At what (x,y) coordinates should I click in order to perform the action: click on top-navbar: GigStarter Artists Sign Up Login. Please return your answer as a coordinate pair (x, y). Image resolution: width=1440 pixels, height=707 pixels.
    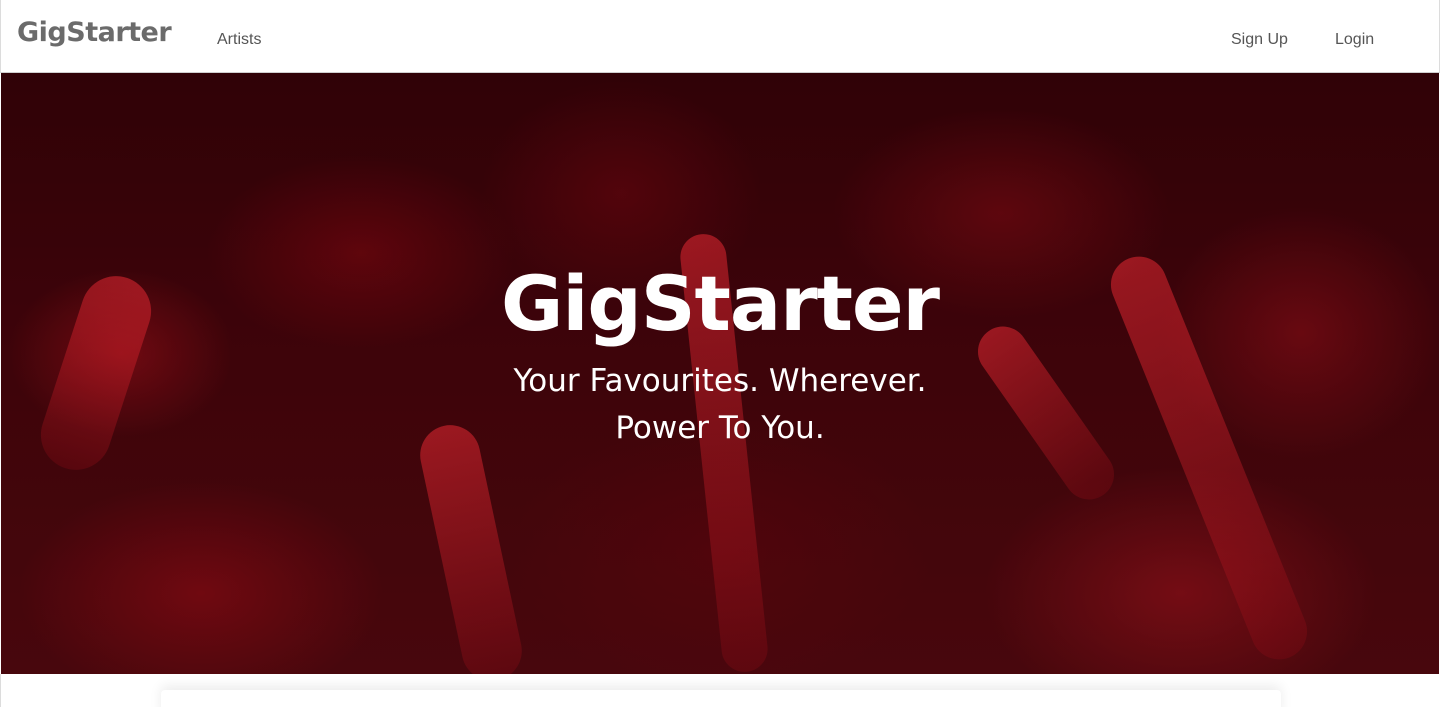
    Looking at the image, I should click on (720, 36).